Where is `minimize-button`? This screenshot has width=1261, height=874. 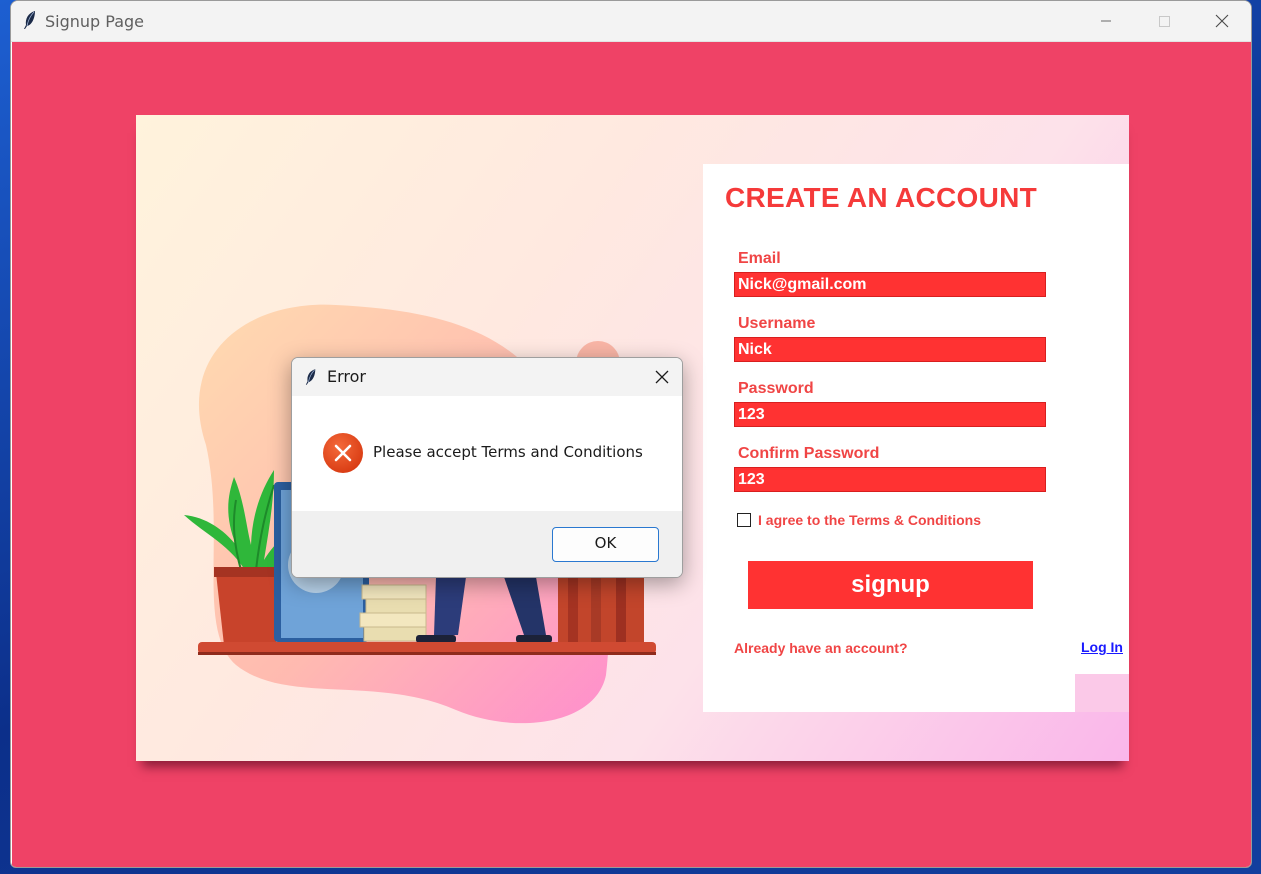 minimize-button is located at coordinates (1106, 21).